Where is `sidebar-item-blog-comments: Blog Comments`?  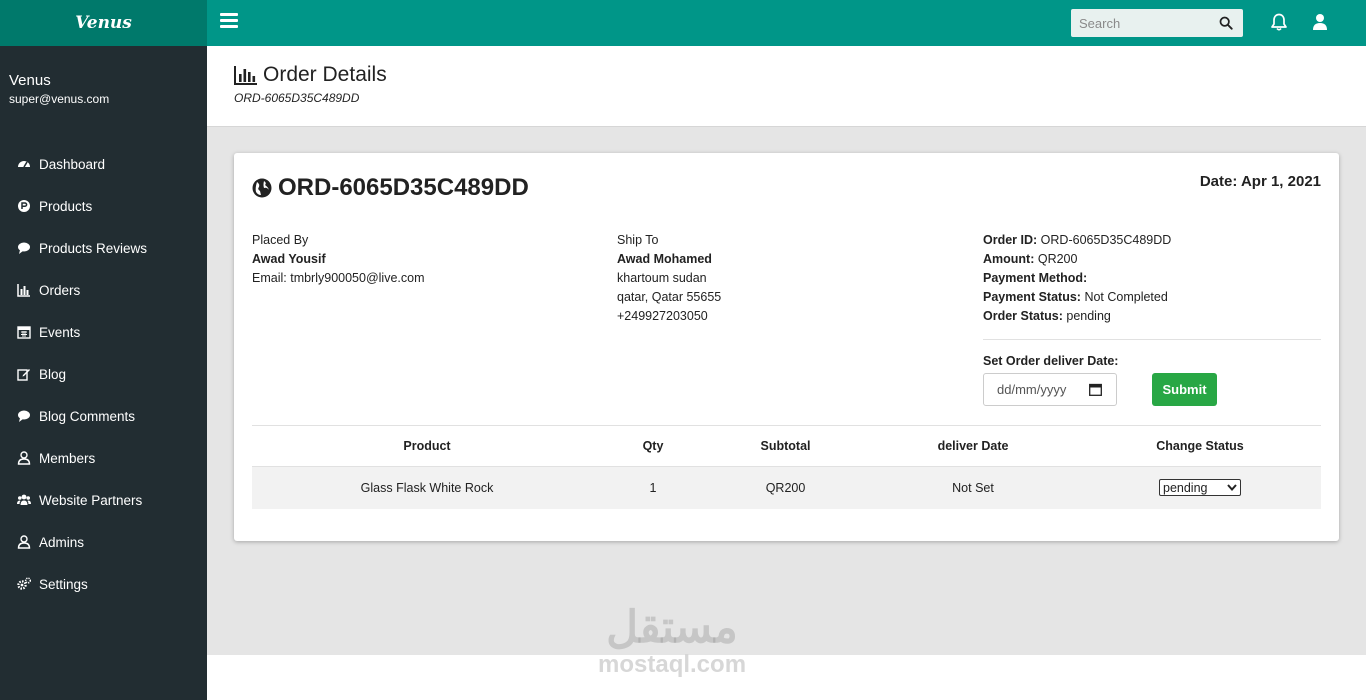 sidebar-item-blog-comments: Blog Comments is located at coordinates (103, 416).